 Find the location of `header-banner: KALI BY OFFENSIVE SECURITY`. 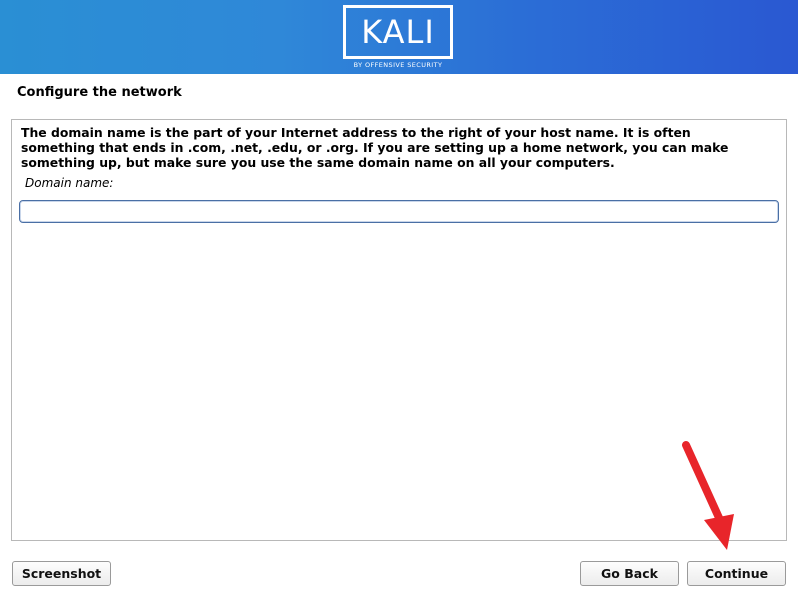

header-banner: KALI BY OFFENSIVE SECURITY is located at coordinates (399, 37).